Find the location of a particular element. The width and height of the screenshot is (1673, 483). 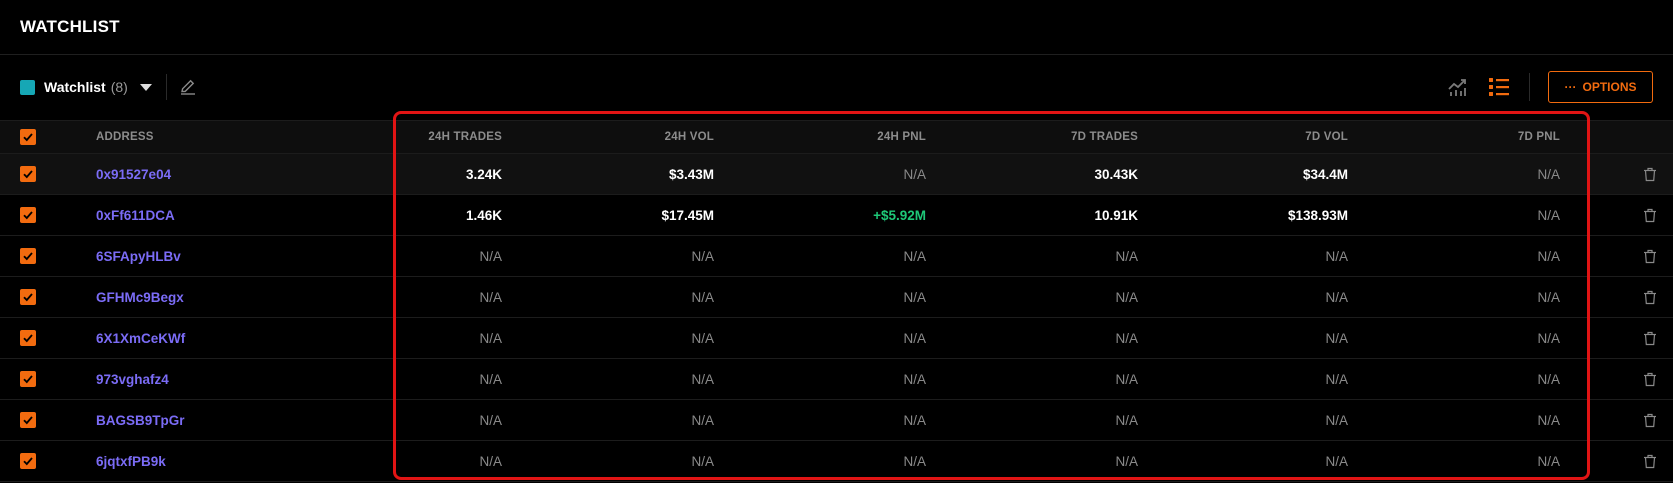

address-cell: 0xFf611DCA is located at coordinates (236, 215).